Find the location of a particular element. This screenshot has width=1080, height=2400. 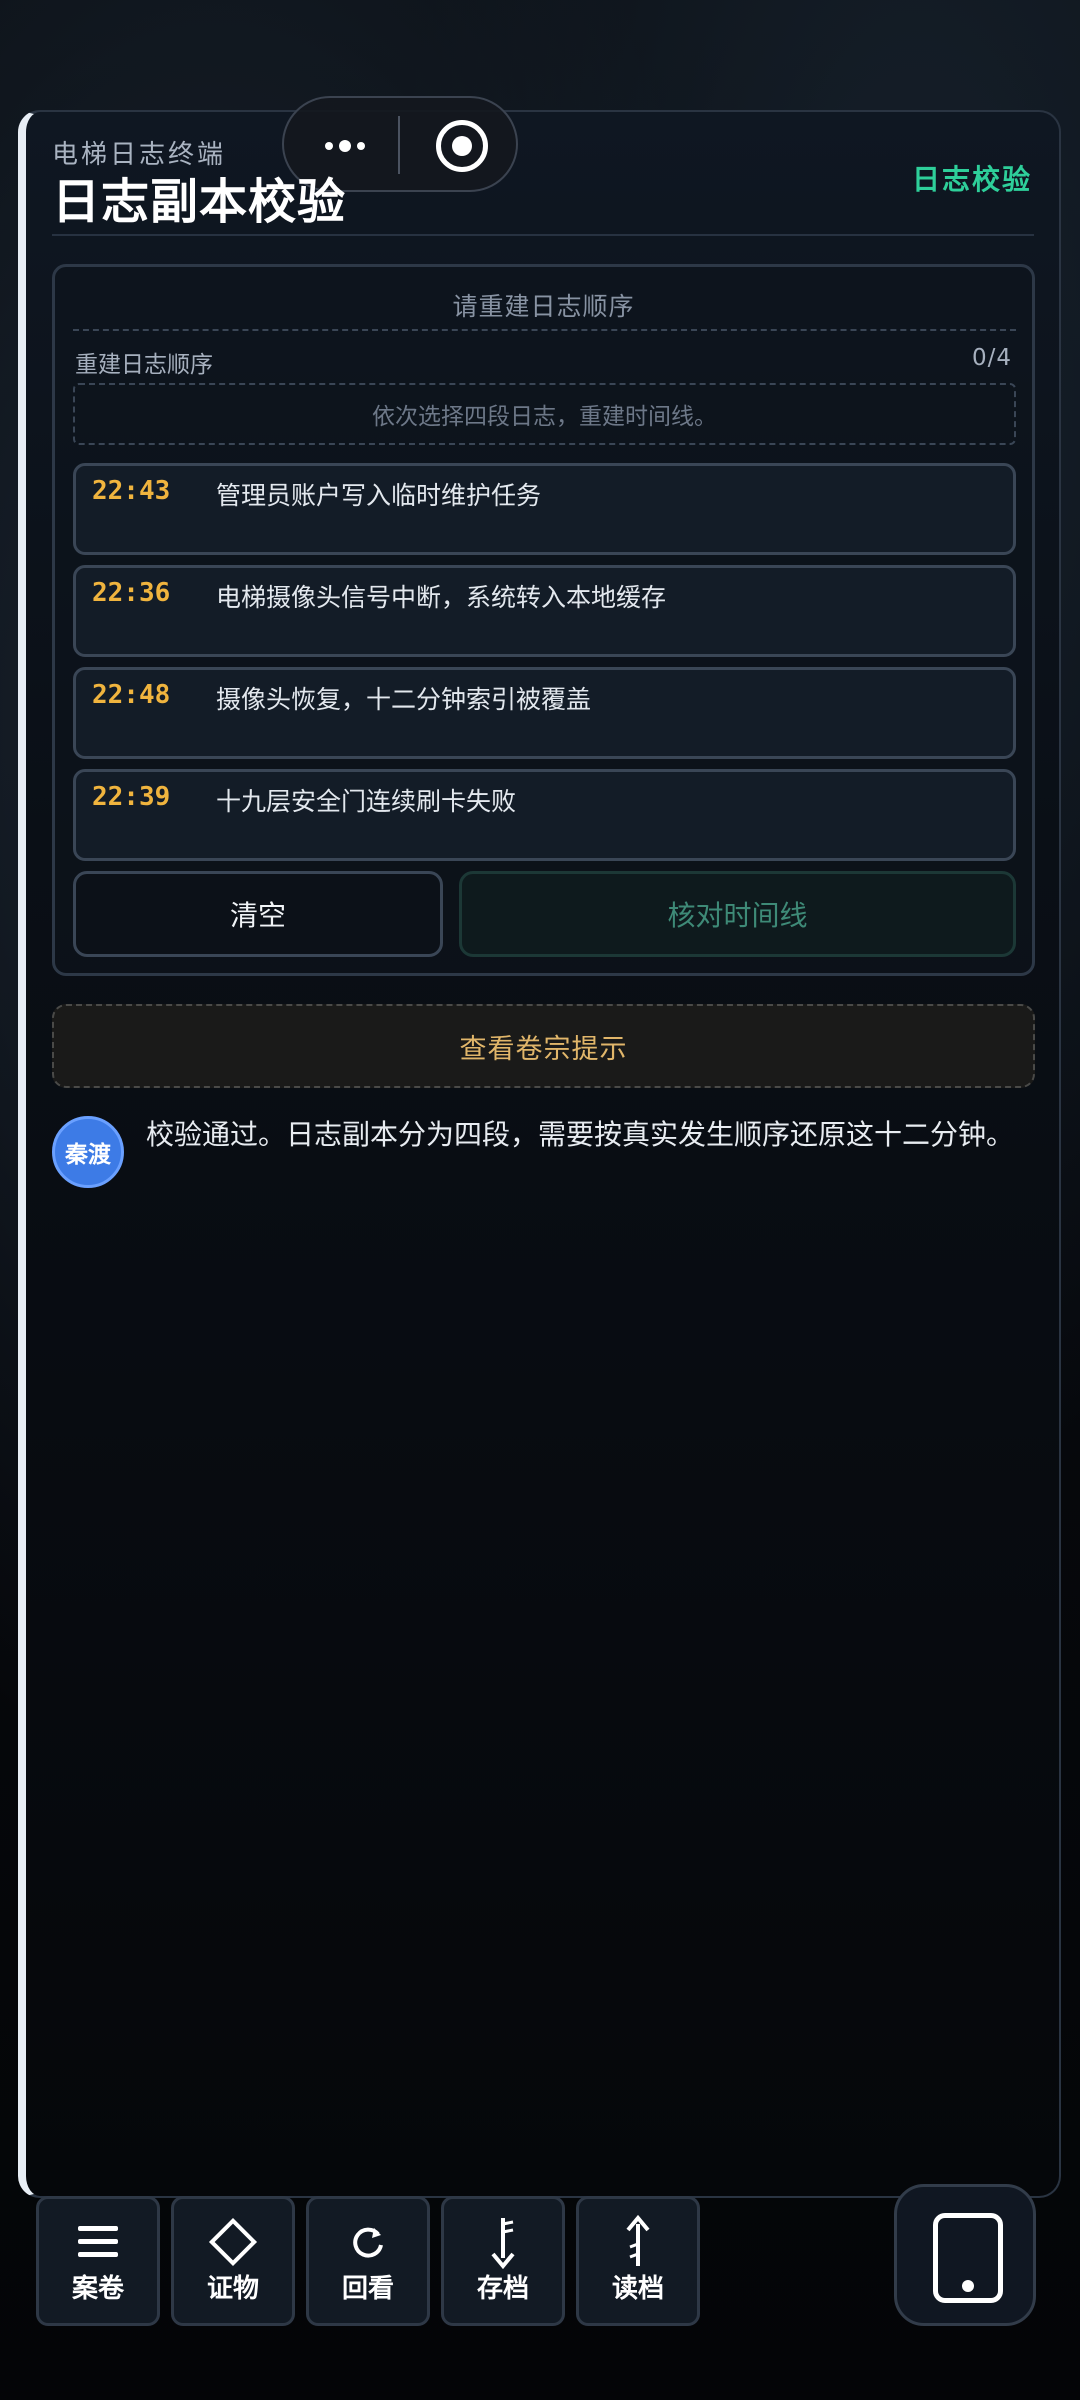

log-time: 22:36 is located at coordinates (131, 593).